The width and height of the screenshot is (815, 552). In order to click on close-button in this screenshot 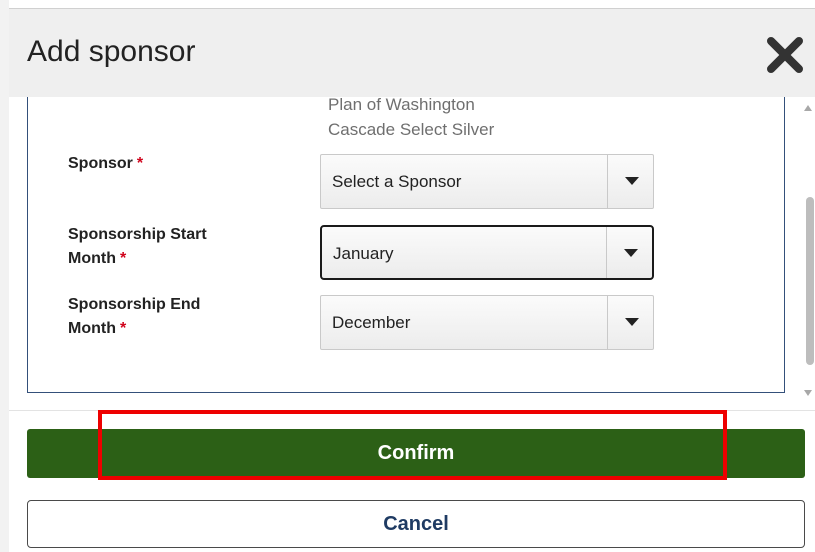, I will do `click(785, 55)`.